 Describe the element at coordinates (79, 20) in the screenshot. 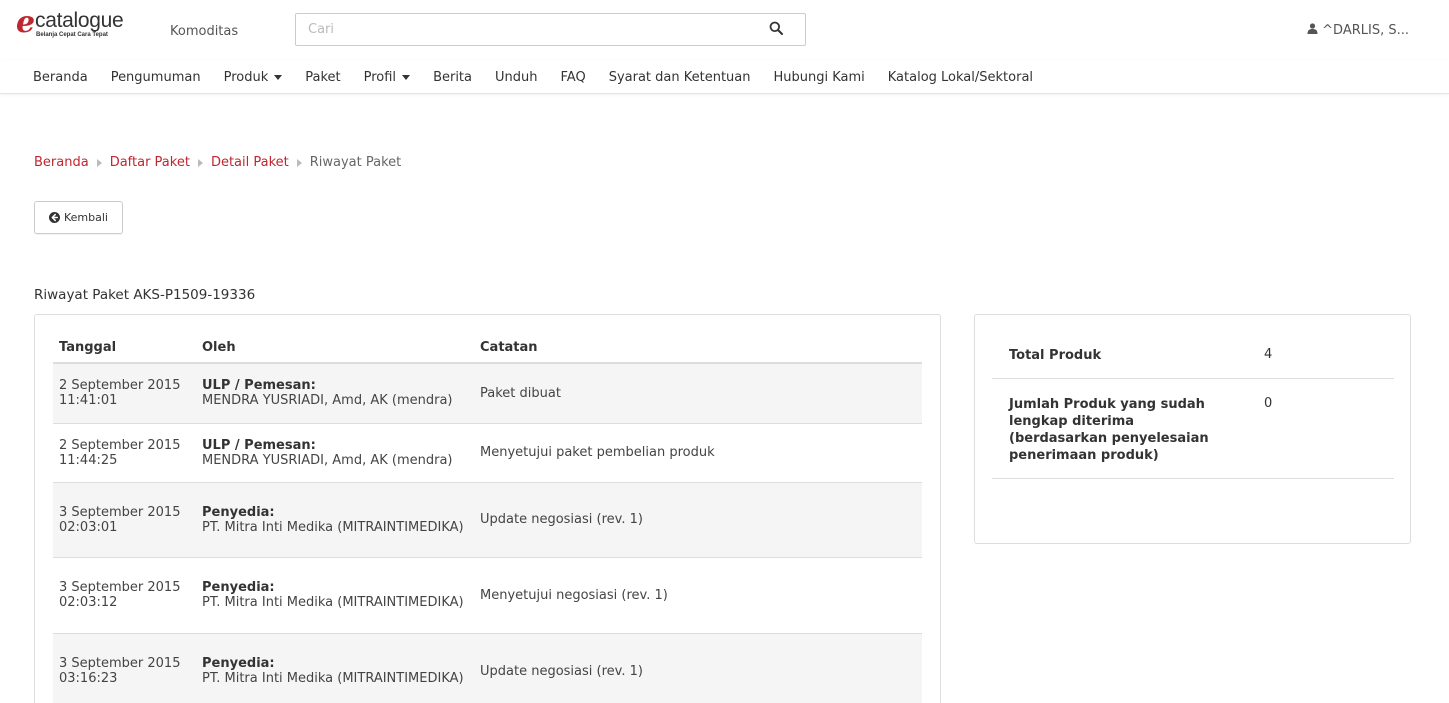

I see `logo-word: catalogue` at that location.